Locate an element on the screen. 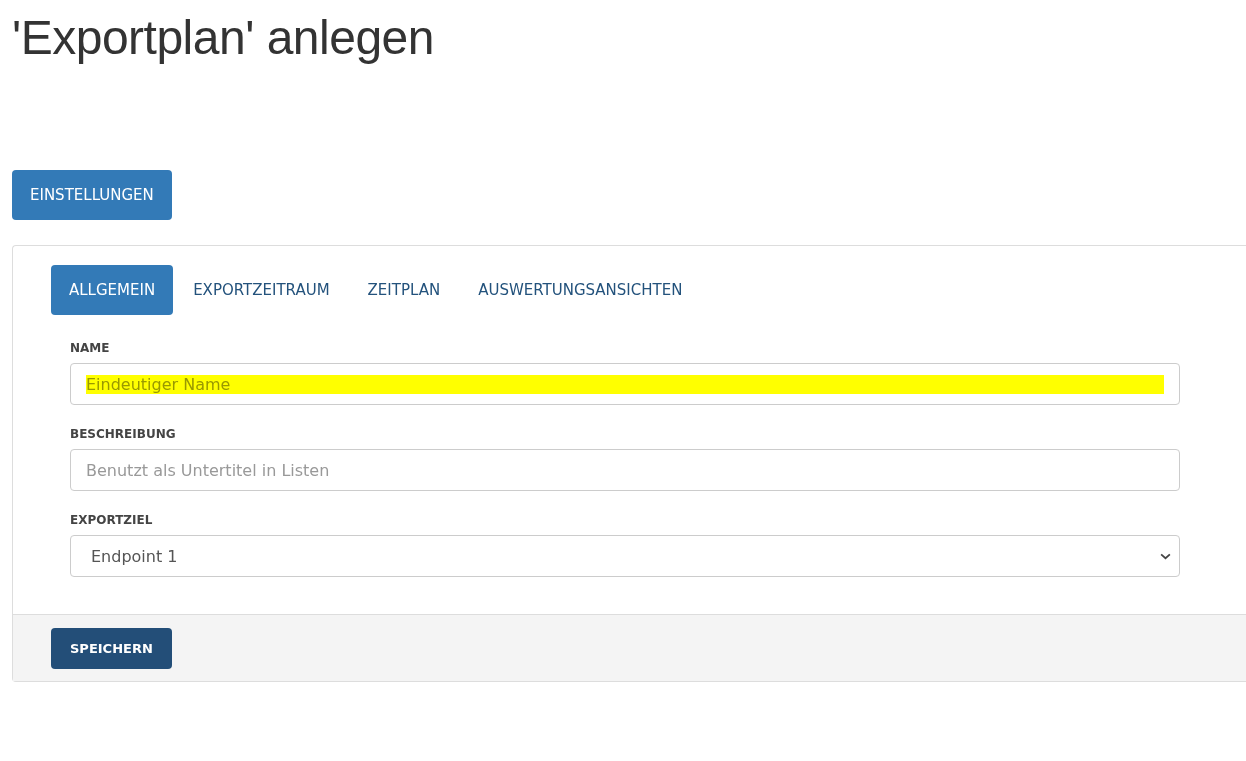 This screenshot has width=1246, height=761. tab: EXPORTZEITRAUM is located at coordinates (261, 290).